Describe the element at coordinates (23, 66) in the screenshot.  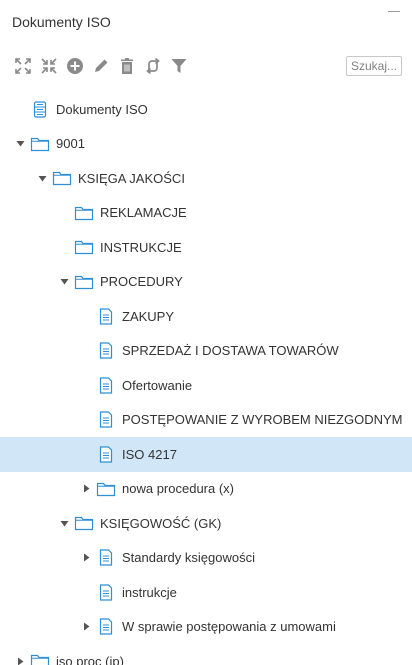
I see `expand-all-icon` at that location.